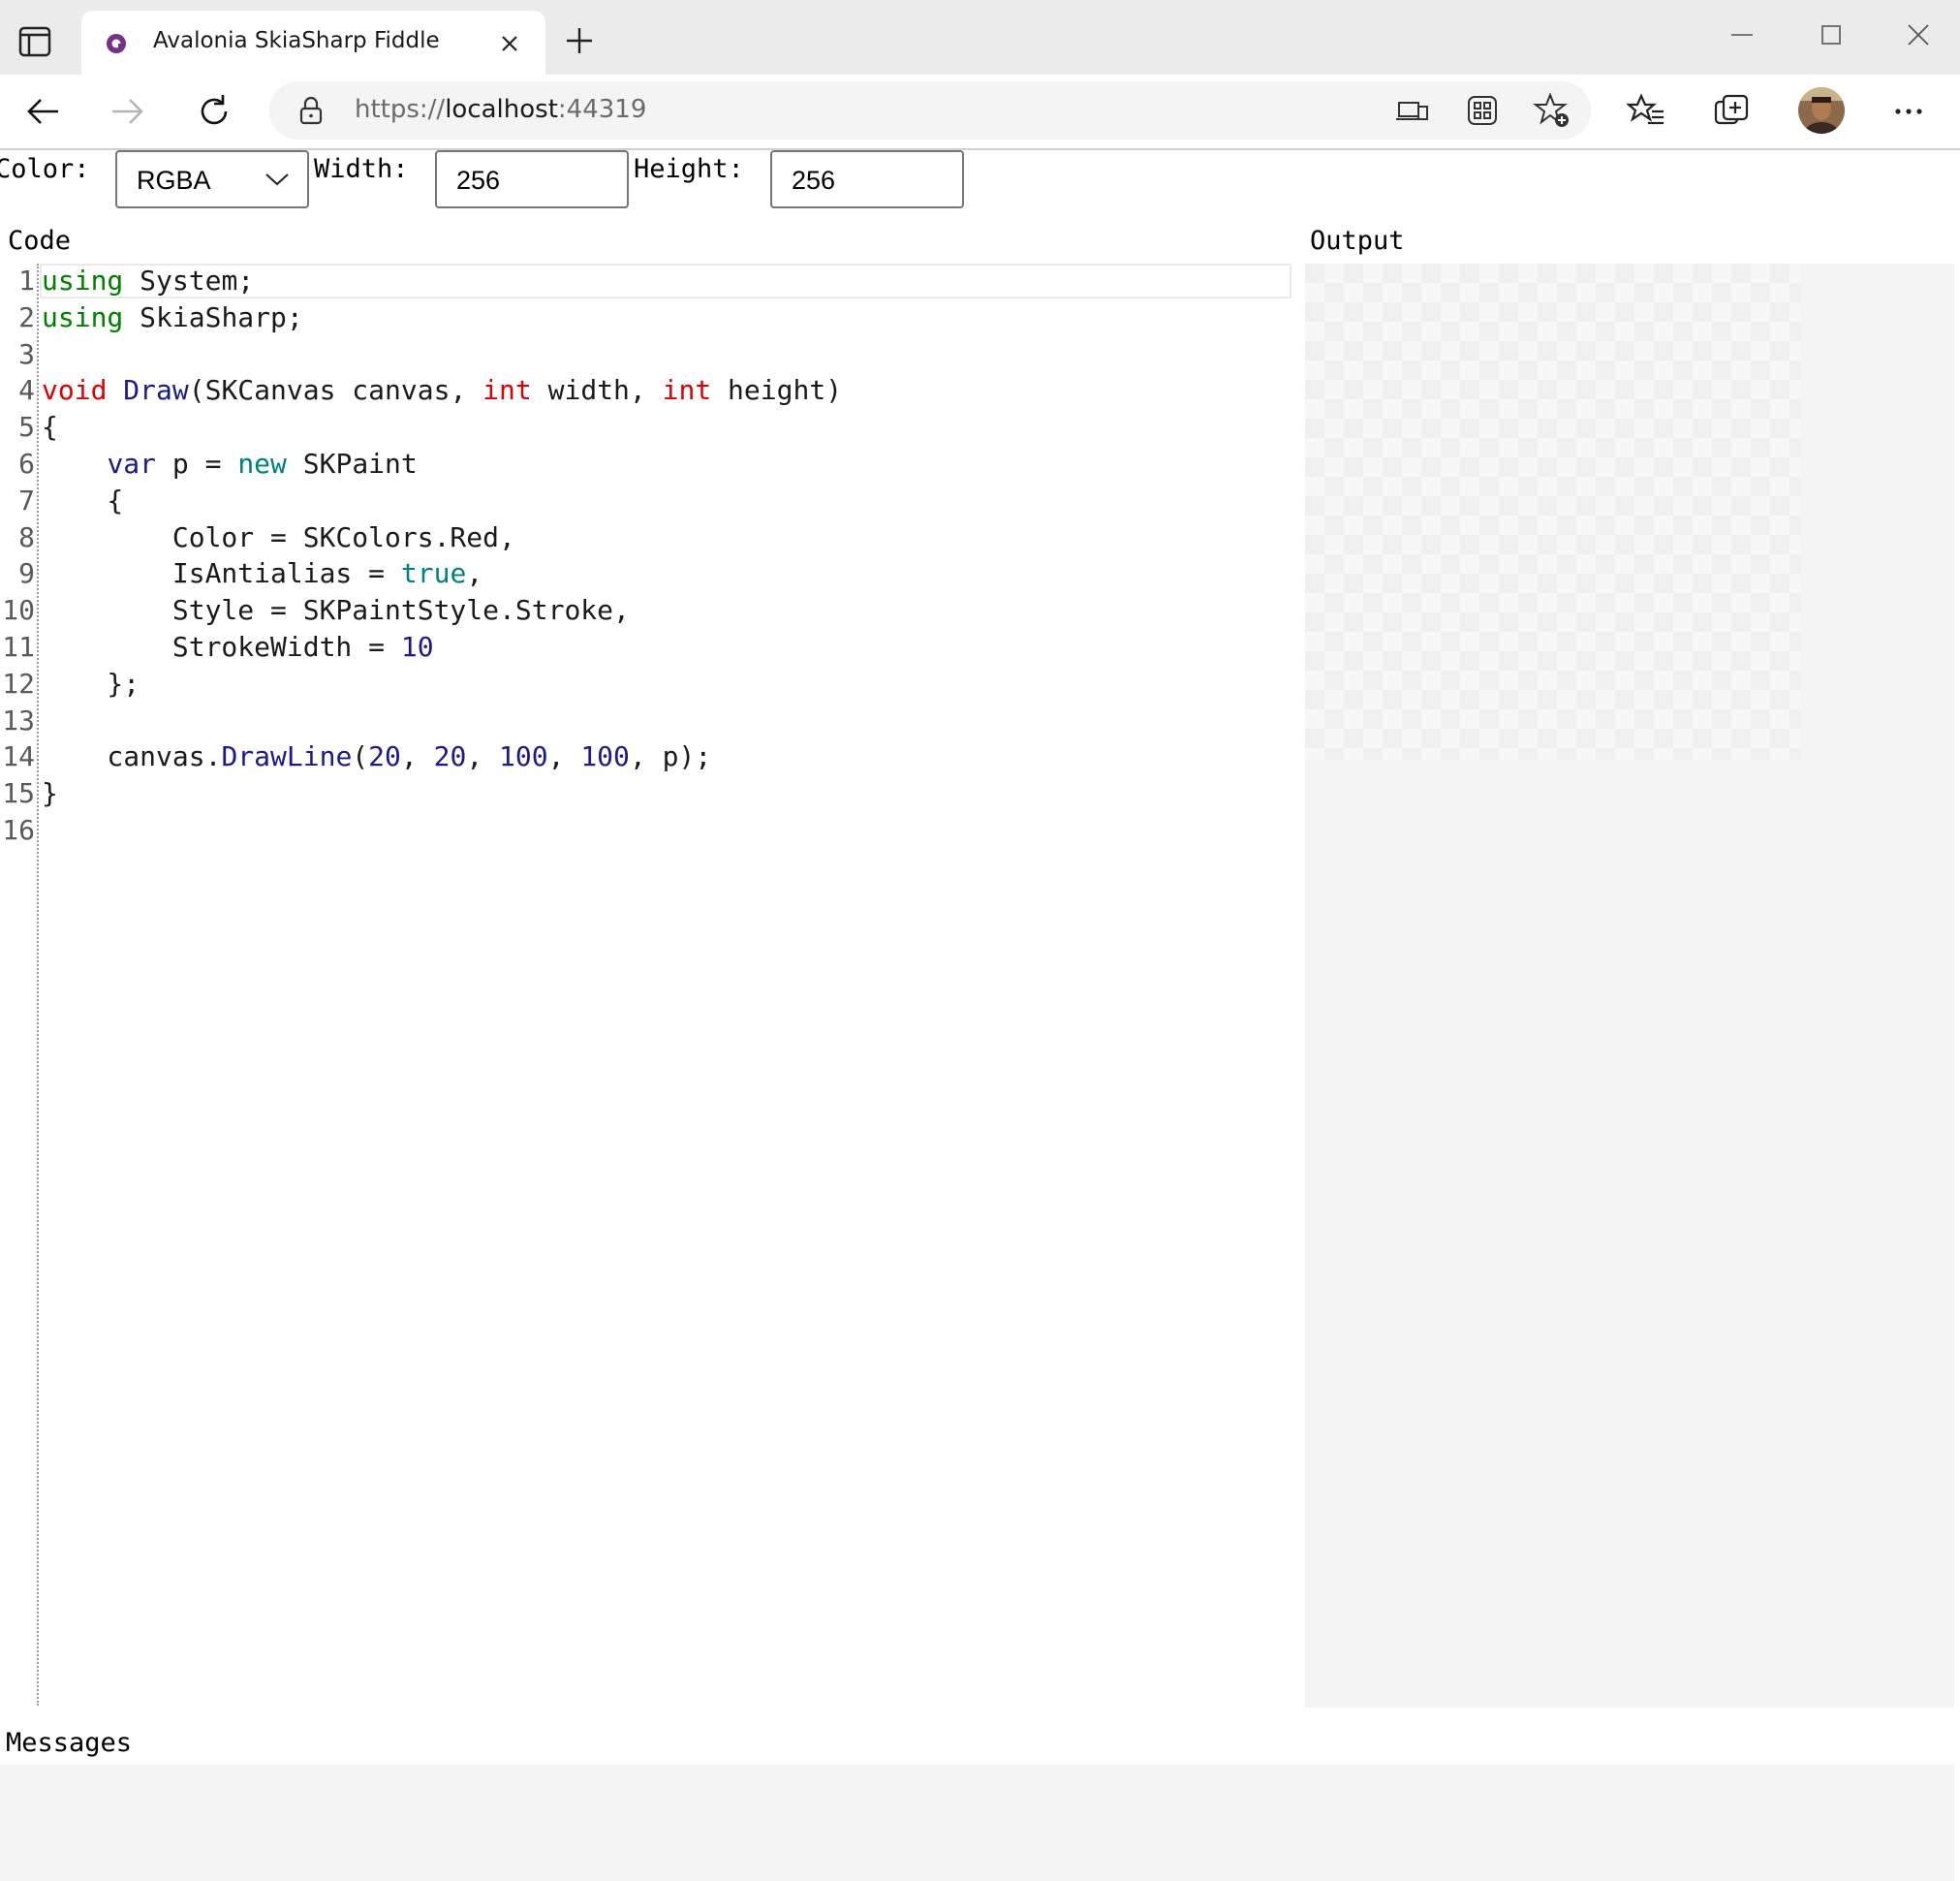 Image resolution: width=1960 pixels, height=1881 pixels. I want to click on browser-tab: Avalonia SkiaSharp Fiddle, so click(313, 43).